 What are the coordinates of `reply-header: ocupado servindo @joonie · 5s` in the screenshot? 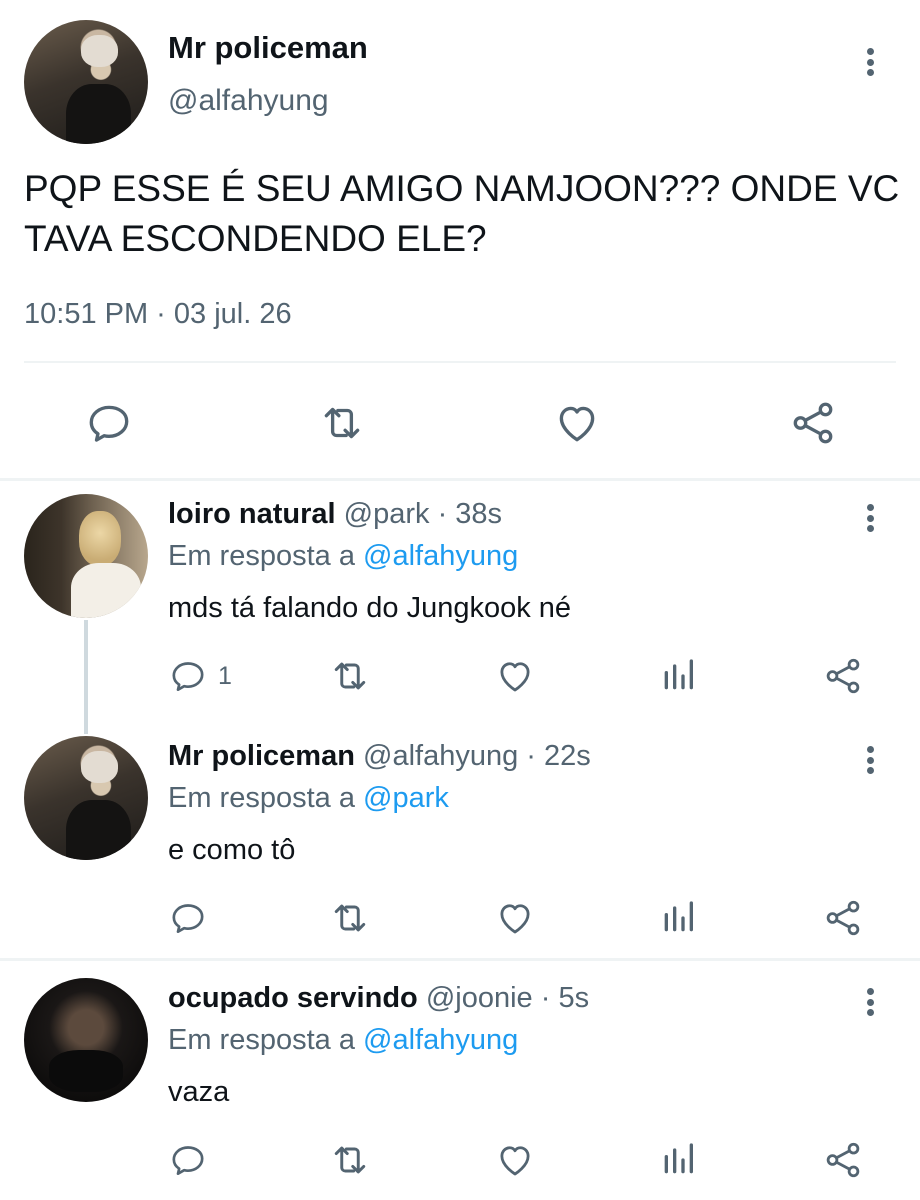 It's located at (378, 998).